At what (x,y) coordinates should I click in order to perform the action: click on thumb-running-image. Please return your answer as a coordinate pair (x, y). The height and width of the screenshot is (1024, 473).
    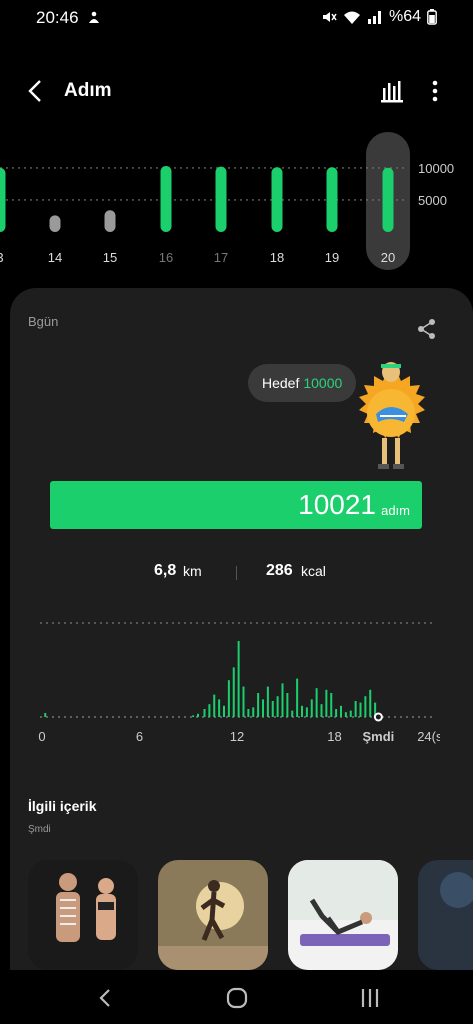
    Looking at the image, I should click on (213, 915).